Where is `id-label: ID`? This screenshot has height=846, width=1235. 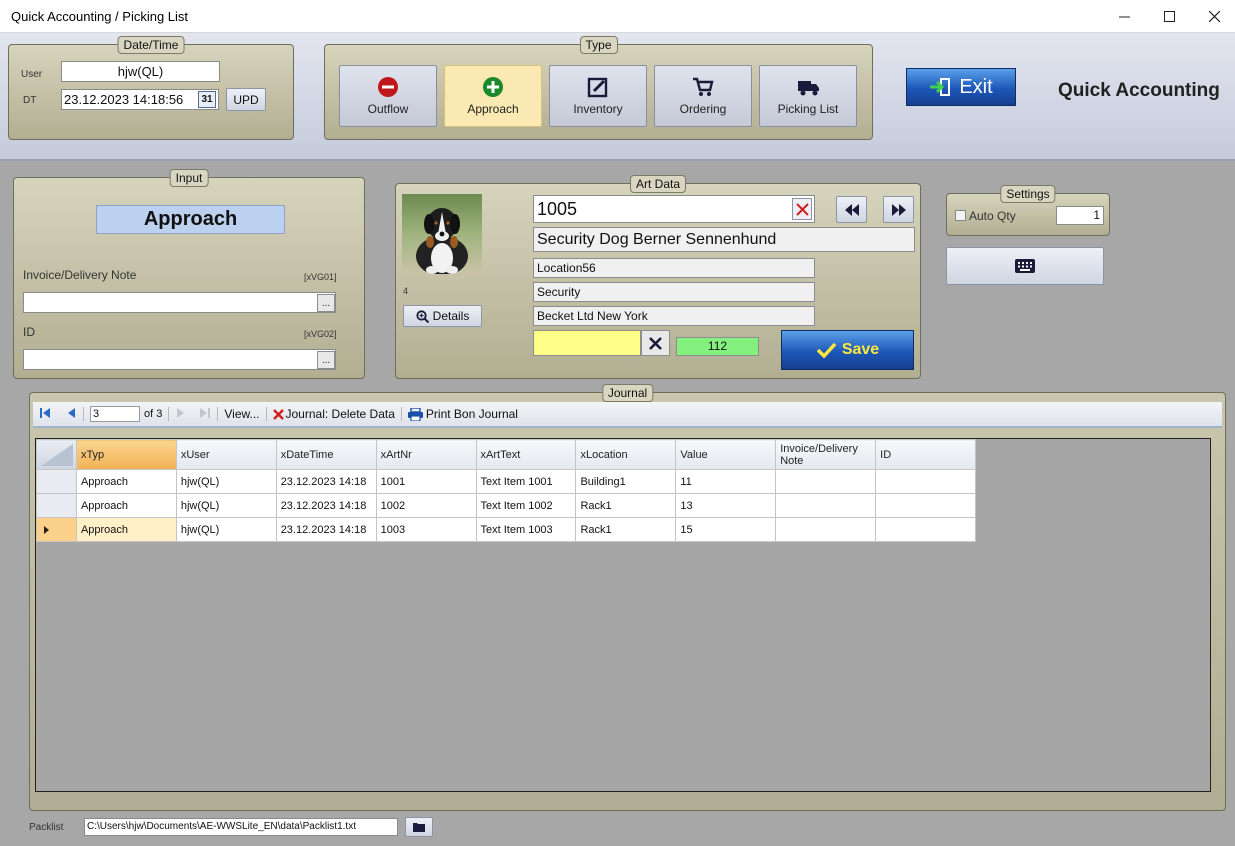
id-label: ID is located at coordinates (29, 332).